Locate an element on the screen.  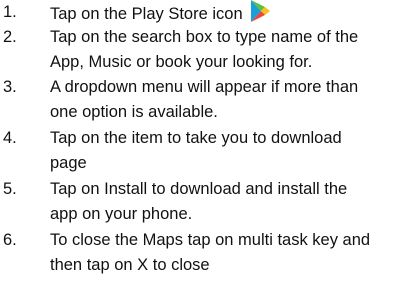
step-line: A dropdown menu will appear if more than is located at coordinates (204, 87).